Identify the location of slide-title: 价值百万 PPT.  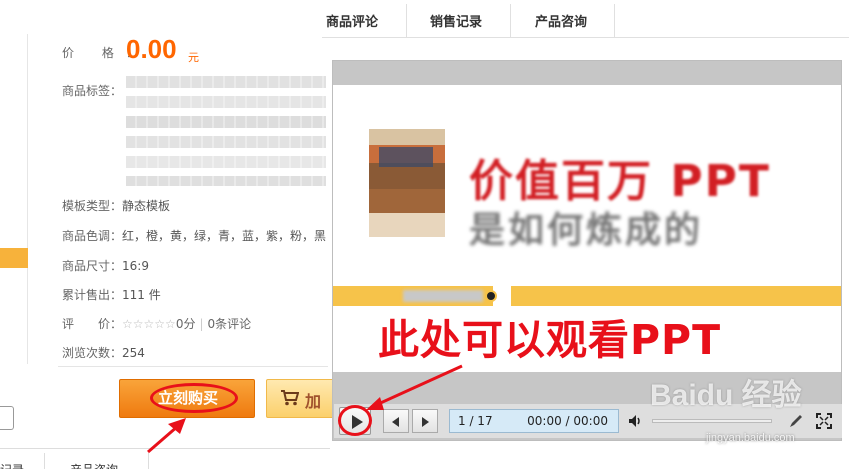
(620, 181).